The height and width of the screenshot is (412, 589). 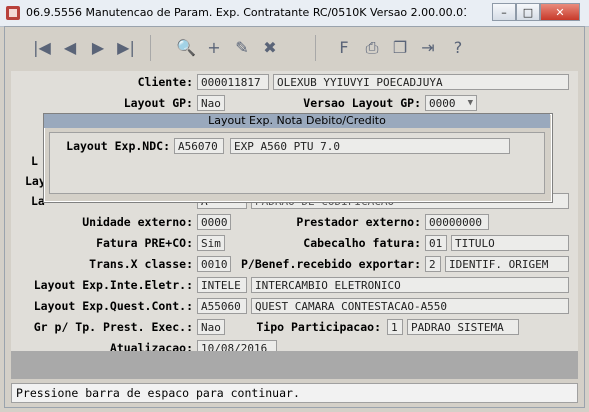 What do you see at coordinates (458, 48) in the screenshot?
I see `help-icon: ?` at bounding box center [458, 48].